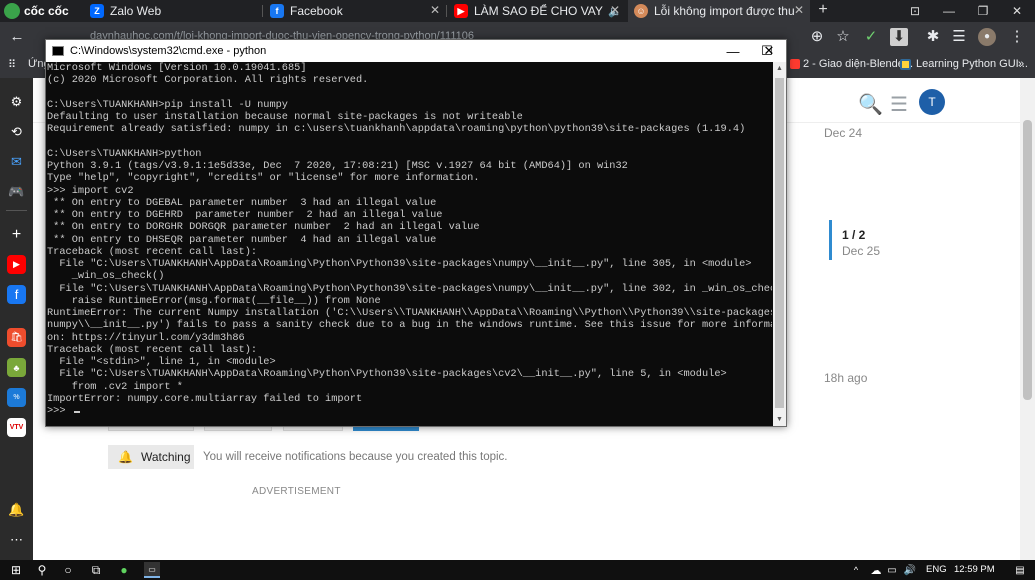  What do you see at coordinates (870, 104) in the screenshot?
I see `search-icon: 🔍` at bounding box center [870, 104].